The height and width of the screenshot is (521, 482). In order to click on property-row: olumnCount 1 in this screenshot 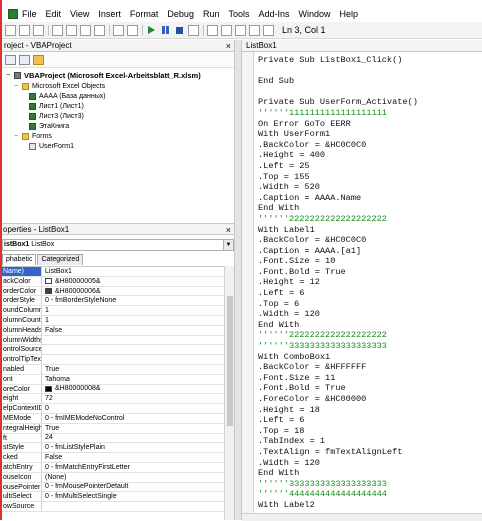, I will do `click(113, 320)`.